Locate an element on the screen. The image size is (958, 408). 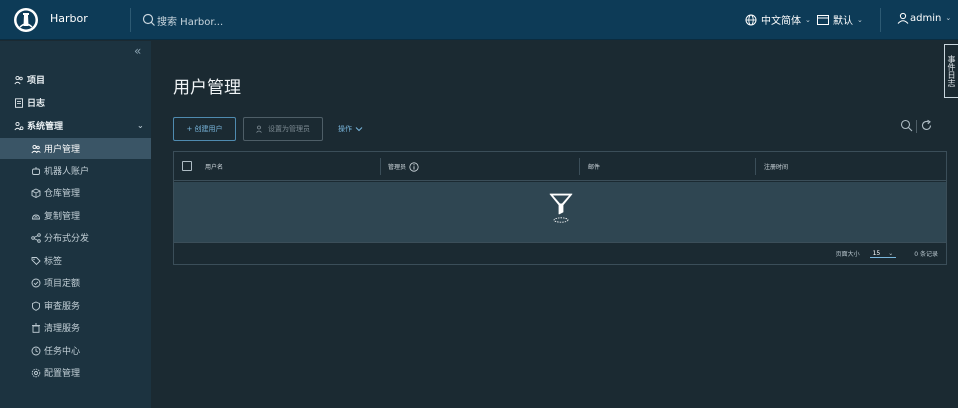
datagrid-header: 用户名 管理员 邮件 注册时间 is located at coordinates (560, 166).